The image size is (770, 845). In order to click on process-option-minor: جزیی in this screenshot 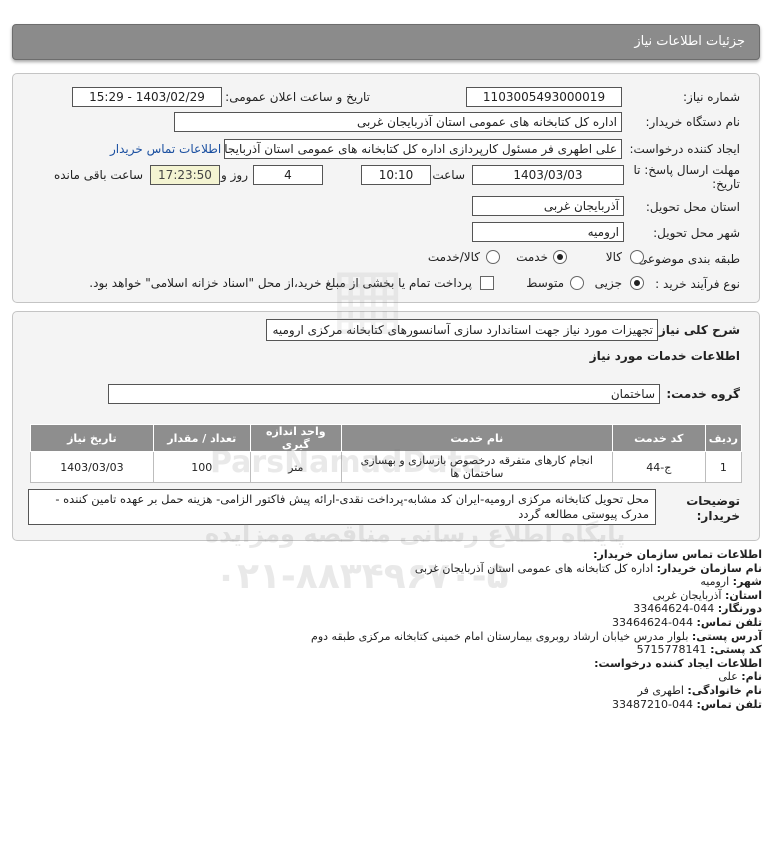, I will do `click(608, 283)`.